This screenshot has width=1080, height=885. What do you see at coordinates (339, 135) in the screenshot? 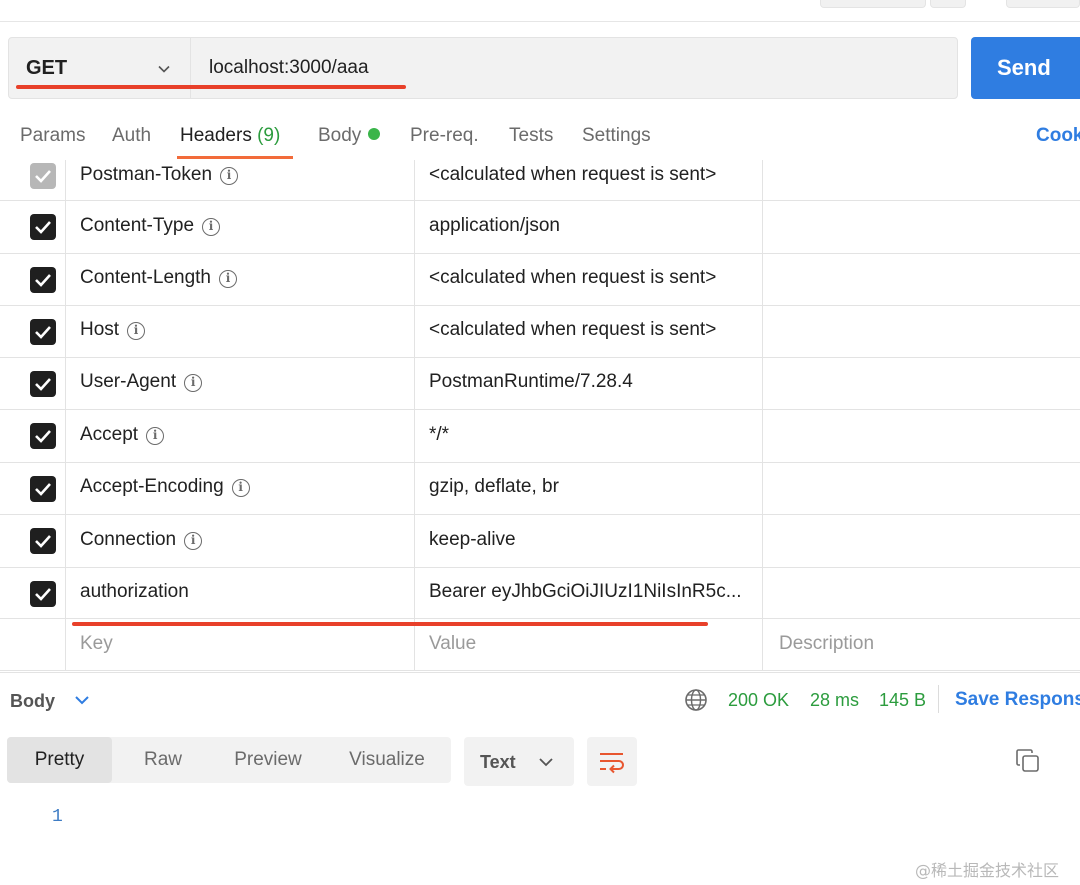
I see `tab-body-label: Body` at bounding box center [339, 135].